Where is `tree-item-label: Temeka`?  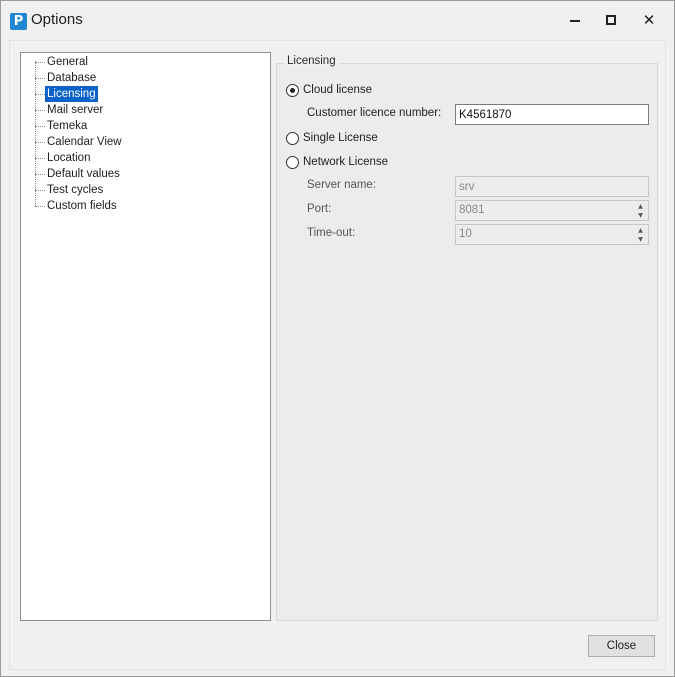 tree-item-label: Temeka is located at coordinates (67, 126).